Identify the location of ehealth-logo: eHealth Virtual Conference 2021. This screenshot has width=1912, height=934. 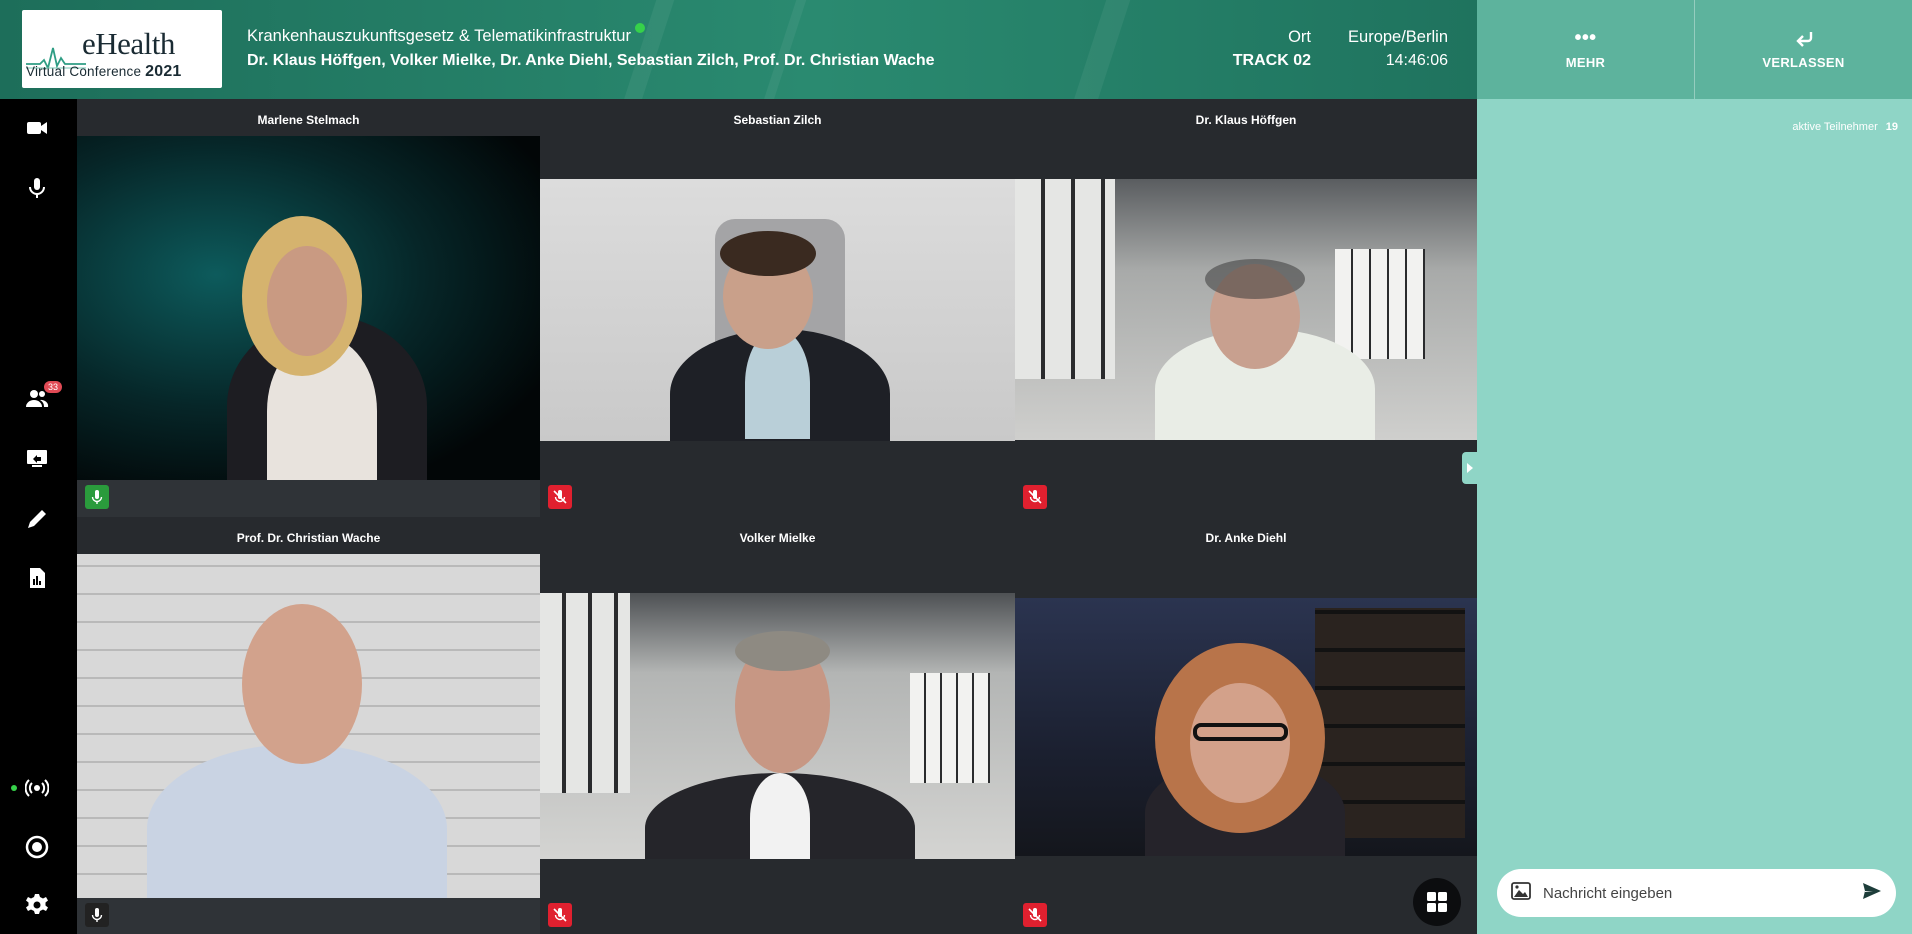
(122, 49).